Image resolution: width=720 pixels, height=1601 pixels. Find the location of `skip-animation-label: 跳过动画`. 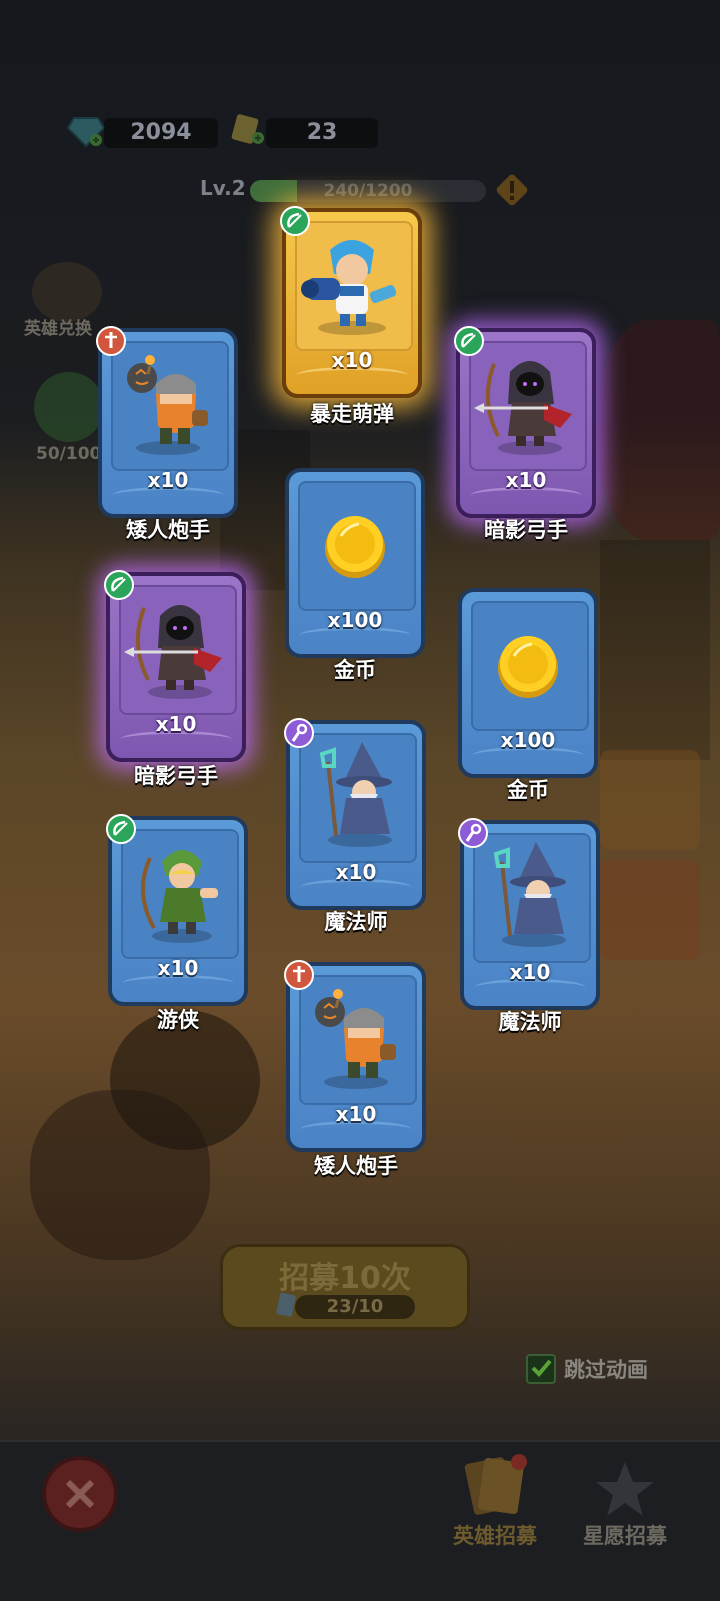

skip-animation-label: 跳过动画 is located at coordinates (606, 1370).